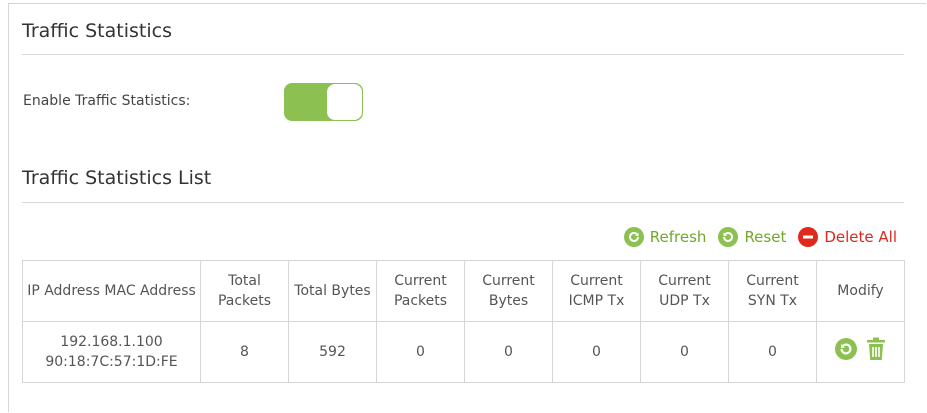 This screenshot has width=927, height=413. I want to click on col-header-current-icmp: Current ICMP Tx, so click(596, 291).